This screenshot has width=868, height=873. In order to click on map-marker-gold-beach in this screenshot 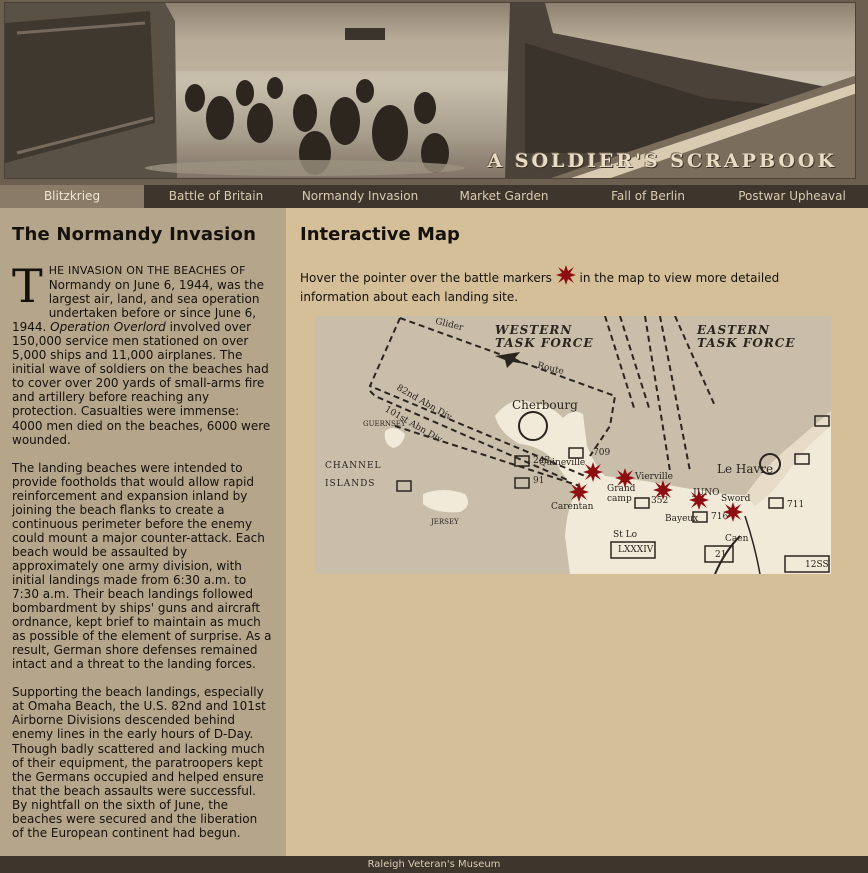, I will do `click(663, 490)`.